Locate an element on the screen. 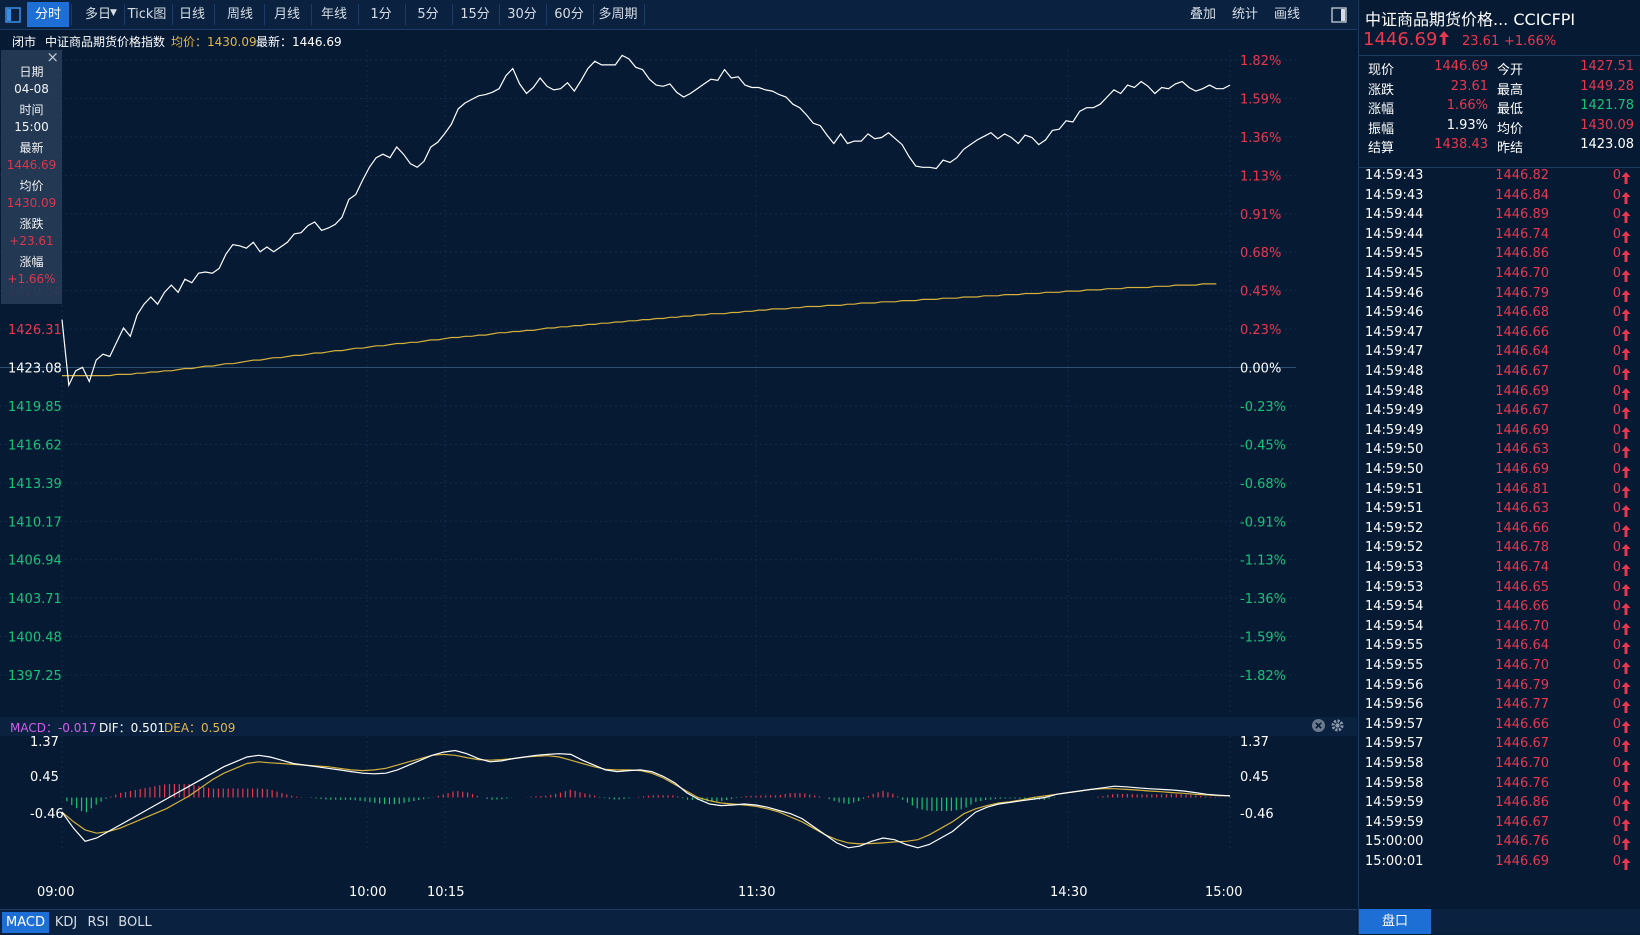 This screenshot has width=1640, height=935. y-axis-tick-label: 1406.94 is located at coordinates (35, 561).